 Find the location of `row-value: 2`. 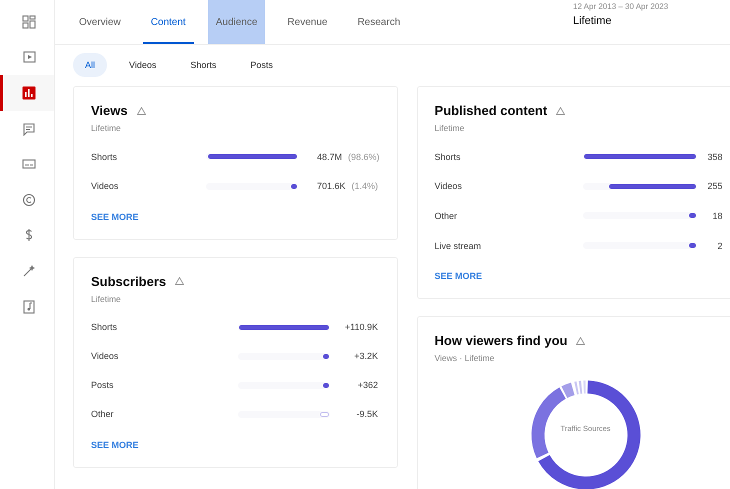

row-value: 2 is located at coordinates (719, 245).